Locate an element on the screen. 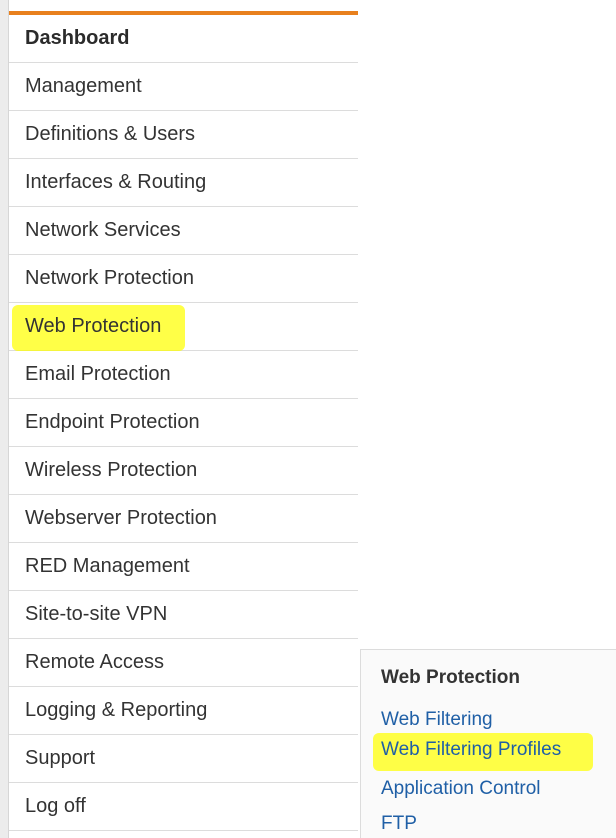 The height and width of the screenshot is (838, 616). nav-item-definitions-users: Definitions & Users is located at coordinates (183, 135).